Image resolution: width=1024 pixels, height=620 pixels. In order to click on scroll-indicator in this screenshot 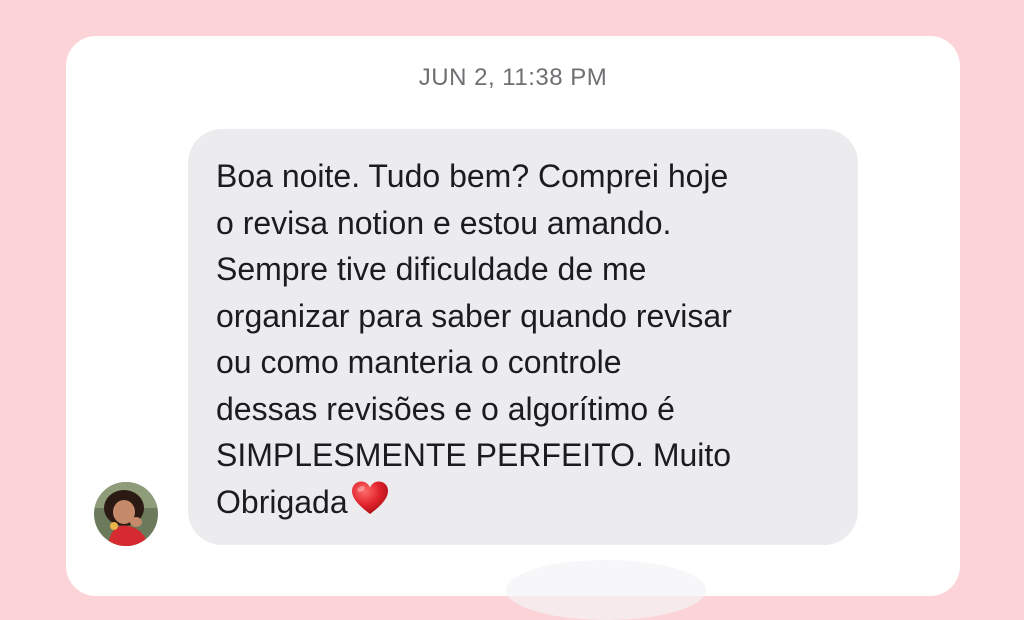, I will do `click(606, 590)`.